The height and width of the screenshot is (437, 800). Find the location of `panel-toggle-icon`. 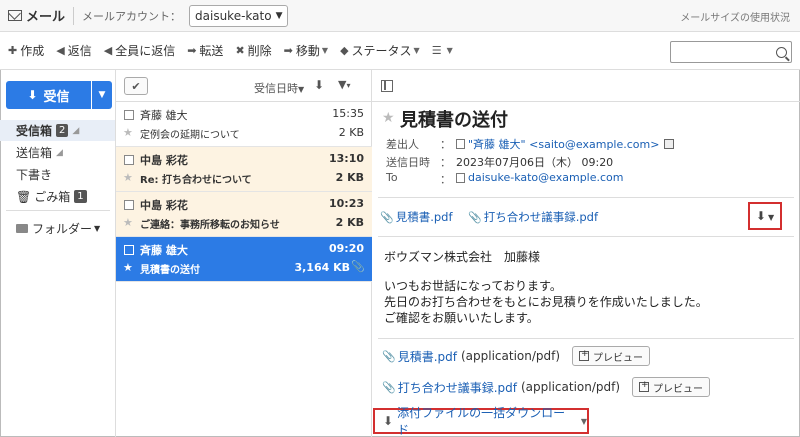

panel-toggle-icon is located at coordinates (387, 86).